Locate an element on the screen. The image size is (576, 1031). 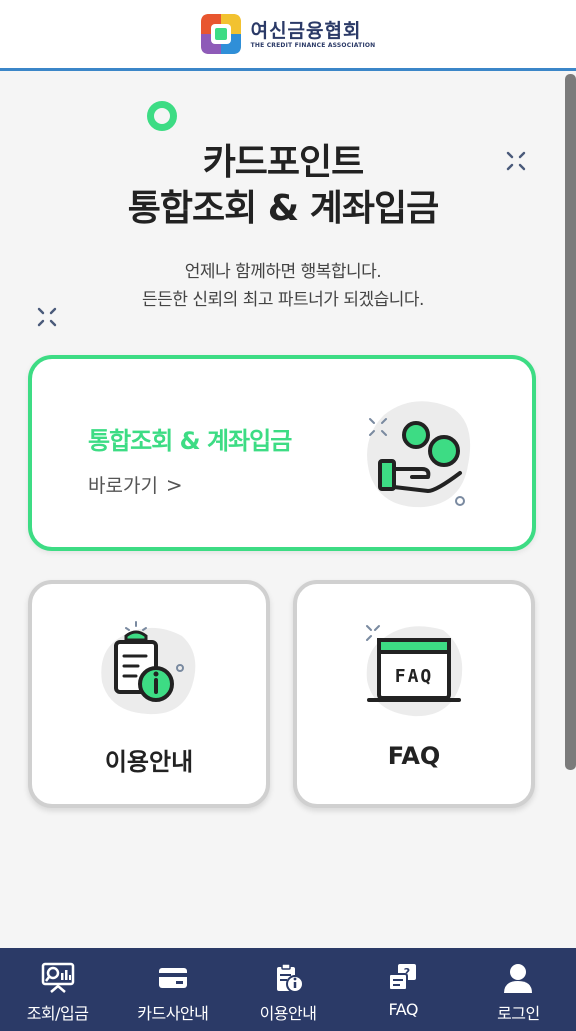
faq-board-icon: FAQ is located at coordinates (414, 671).